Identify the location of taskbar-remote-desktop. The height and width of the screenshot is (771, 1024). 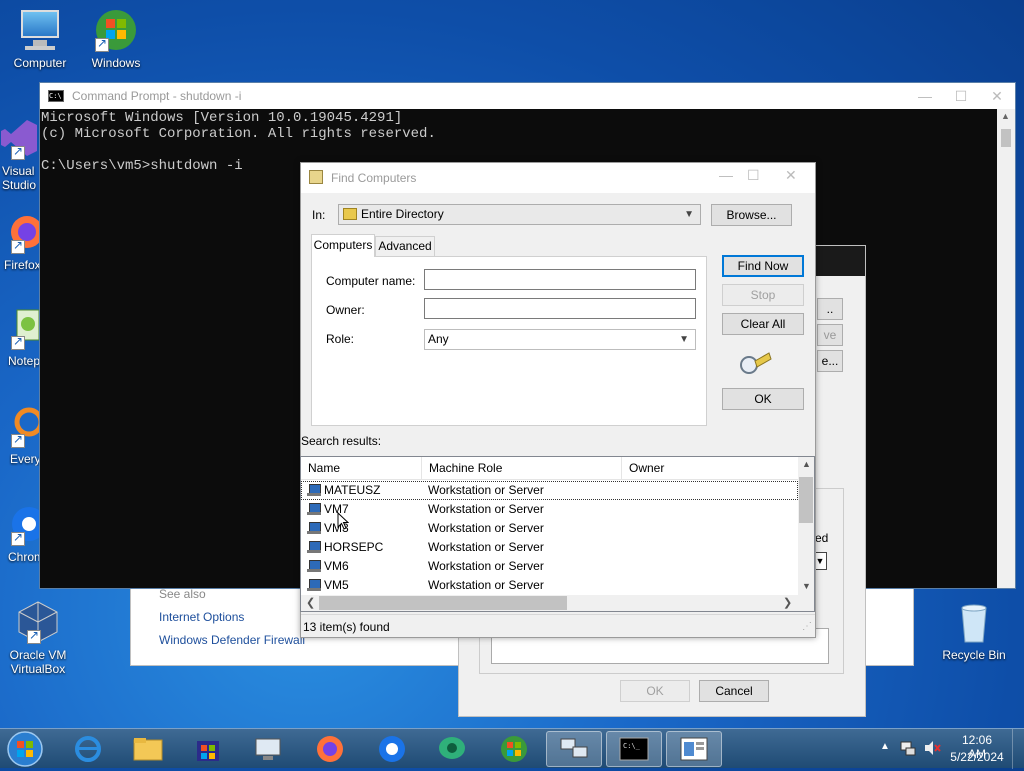
(268, 749).